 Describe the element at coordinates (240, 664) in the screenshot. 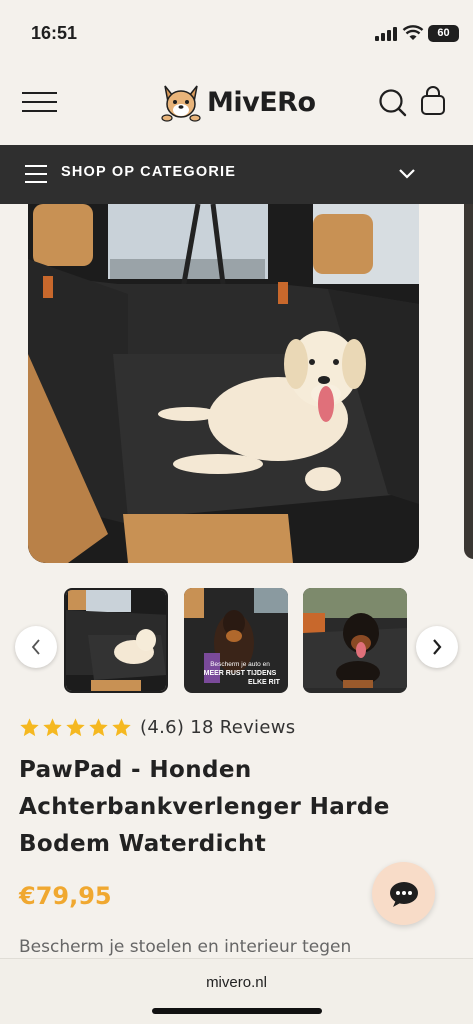

I see `thumbnail-2-caption-line1: Bescherm je auto en` at that location.